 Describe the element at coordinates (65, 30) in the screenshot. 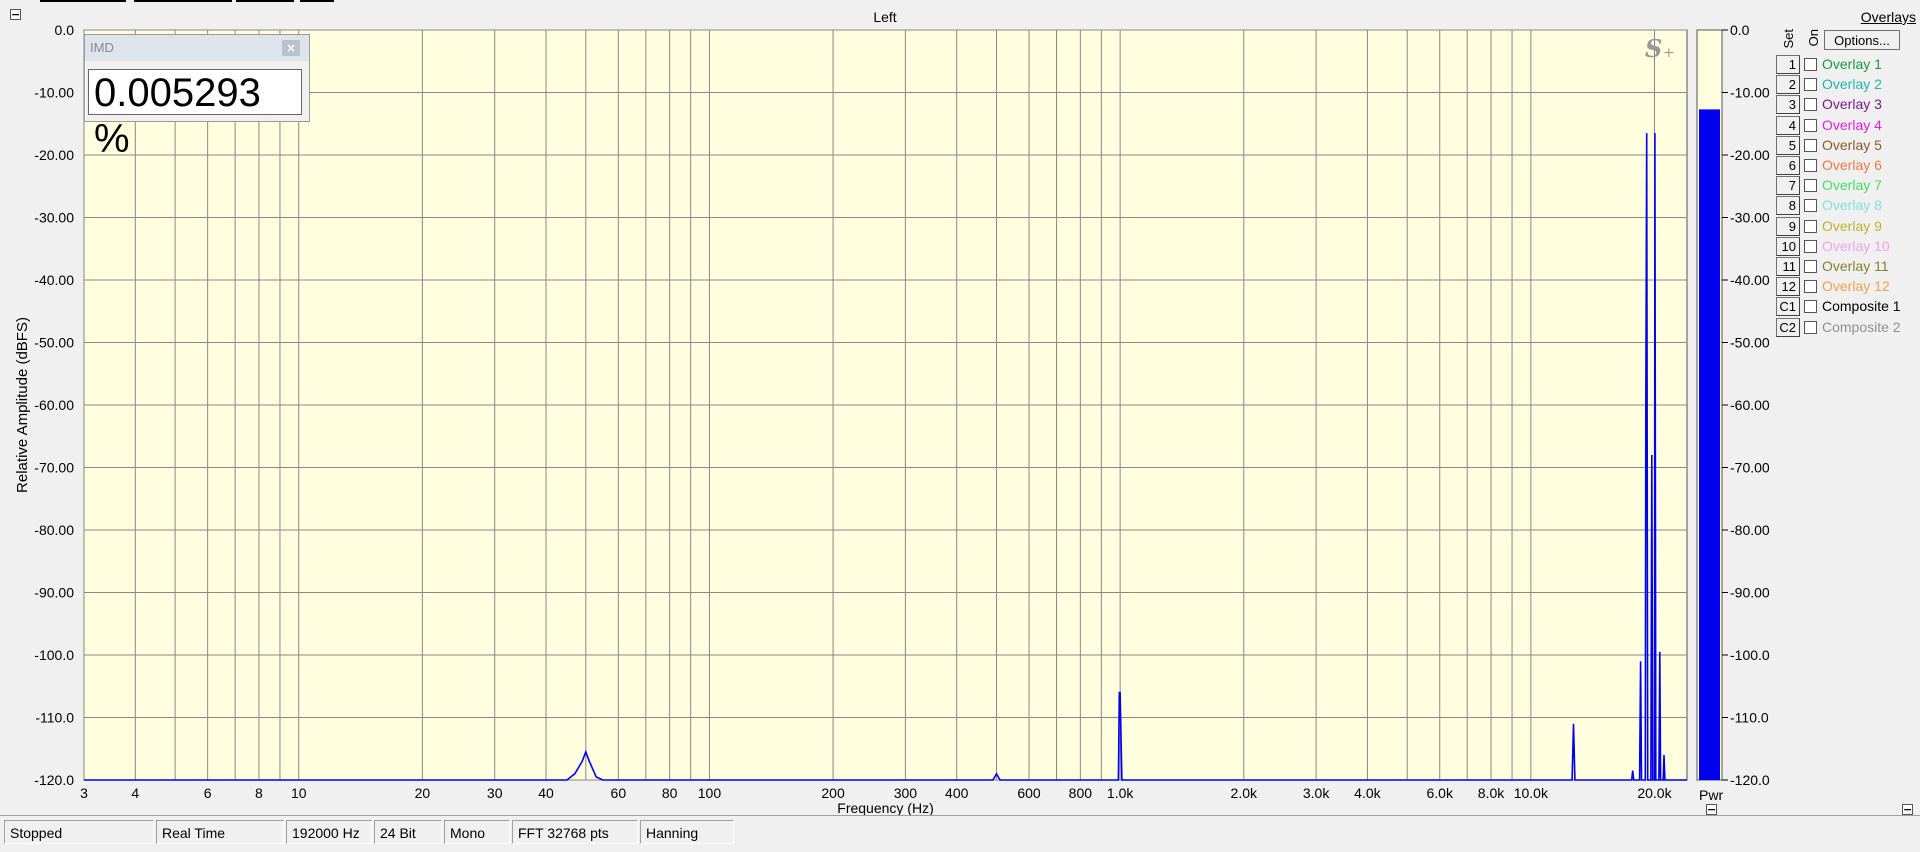

I see `y-tick-label: 0.0` at that location.